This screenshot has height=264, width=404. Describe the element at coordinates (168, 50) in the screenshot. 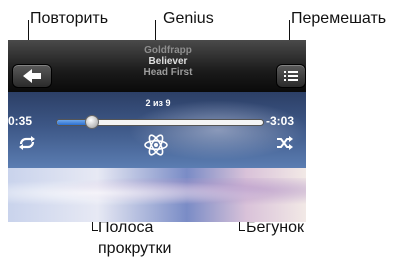

I see `artist-name: Goldfrapp` at that location.